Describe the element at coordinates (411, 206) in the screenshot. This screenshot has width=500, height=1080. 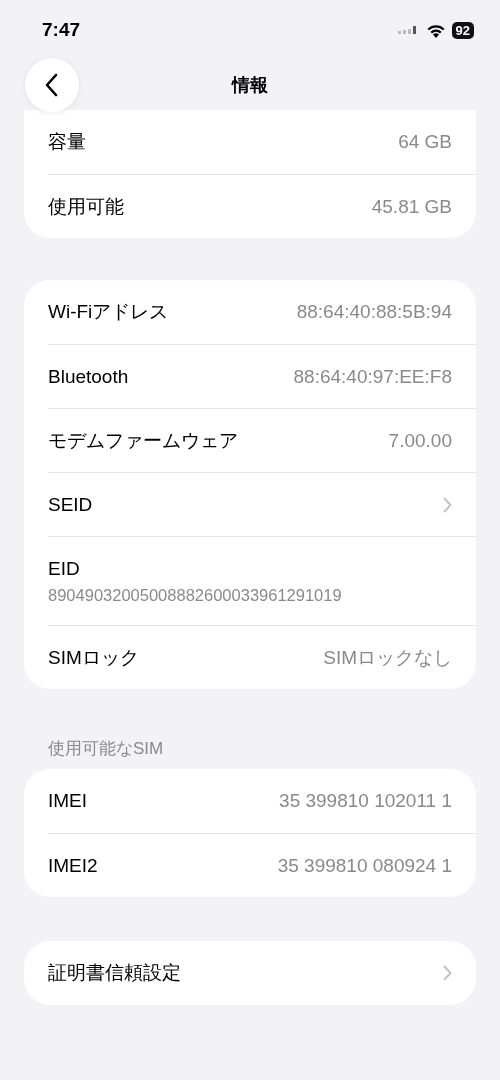
I see `row-value: 45.81 GB` at that location.